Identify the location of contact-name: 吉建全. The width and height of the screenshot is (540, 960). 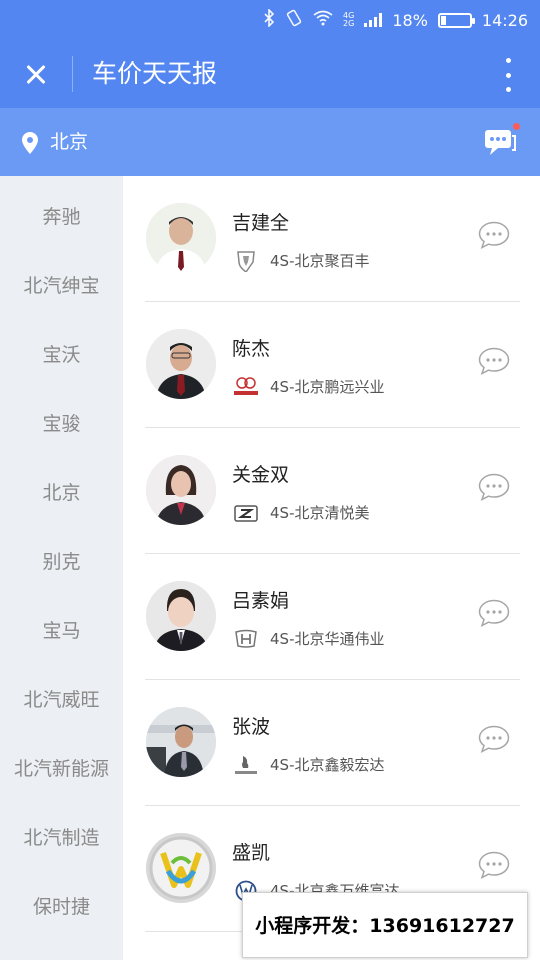
(261, 223).